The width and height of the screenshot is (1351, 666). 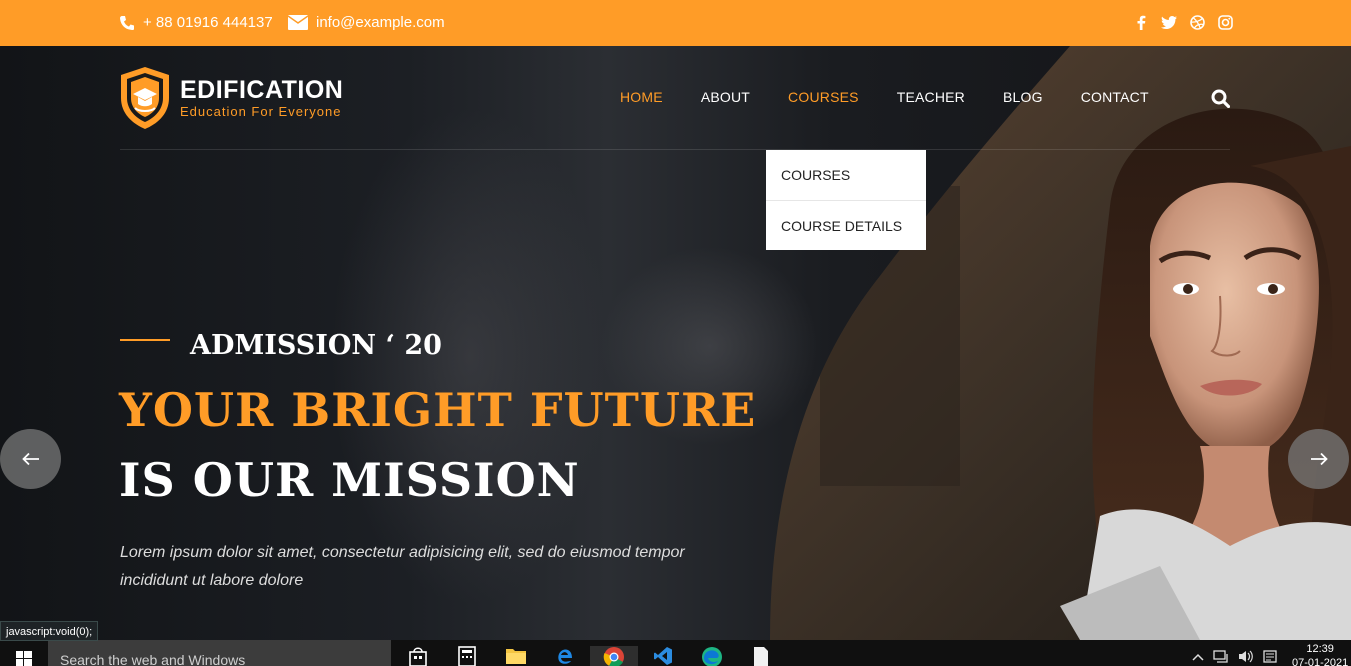 I want to click on internet-explorer-icon, so click(x=565, y=656).